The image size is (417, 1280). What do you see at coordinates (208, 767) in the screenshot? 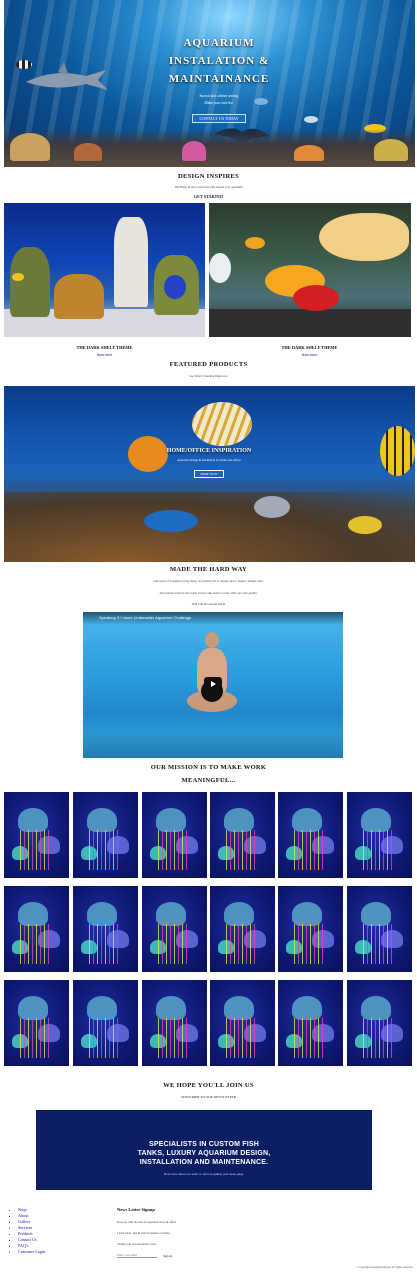
I see `mission-heading-line1: OUR MISSION IS TO MAKE WORK` at bounding box center [208, 767].